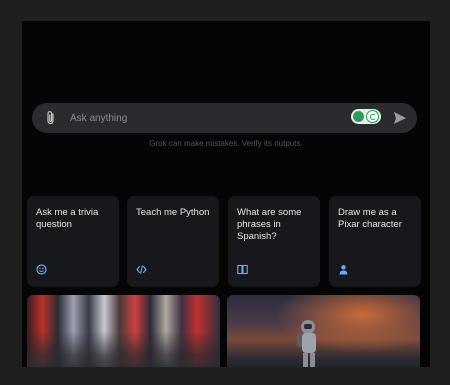  I want to click on suggestion-label: Teach me Python, so click(173, 212).